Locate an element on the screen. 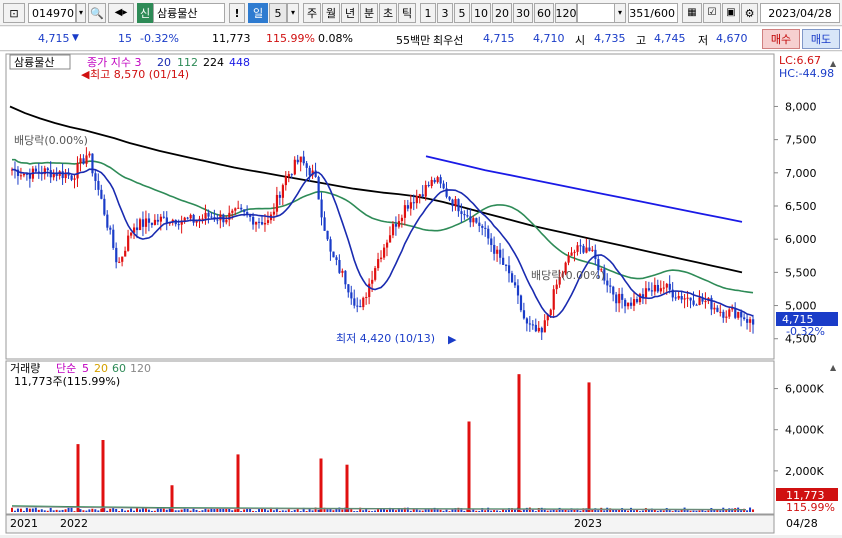 Image resolution: width=842 pixels, height=538 pixels. speaker-icon: ◀▸ is located at coordinates (121, 13).